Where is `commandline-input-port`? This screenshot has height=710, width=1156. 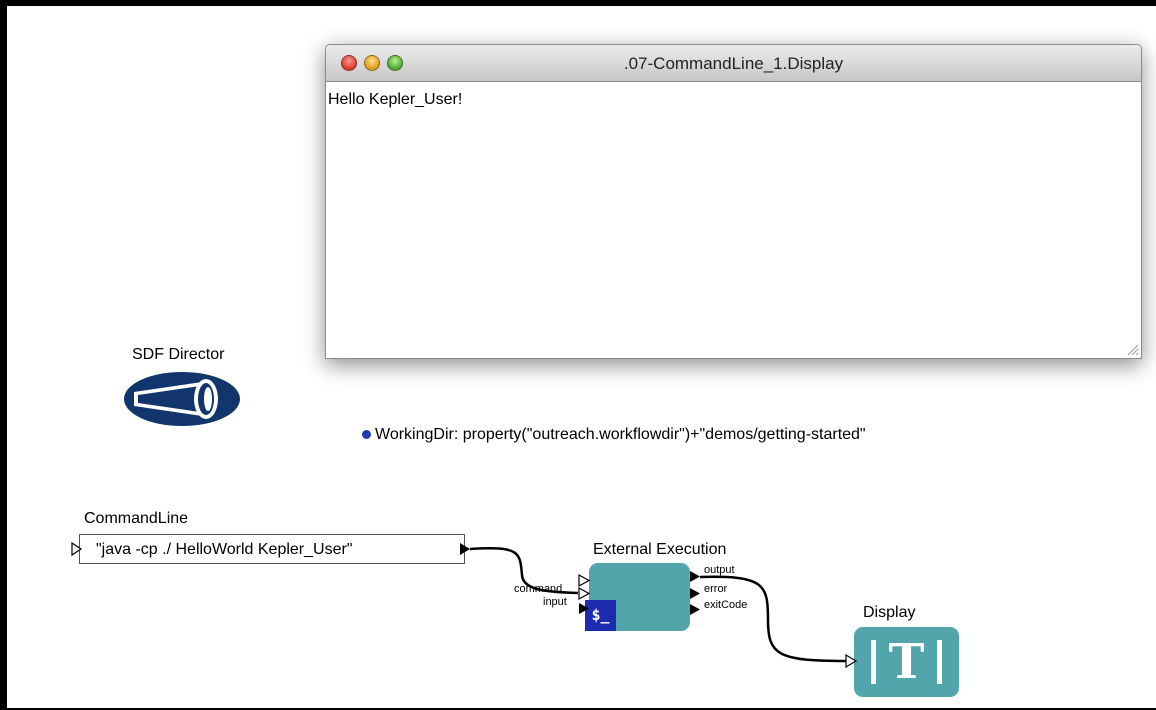 commandline-input-port is located at coordinates (77, 549).